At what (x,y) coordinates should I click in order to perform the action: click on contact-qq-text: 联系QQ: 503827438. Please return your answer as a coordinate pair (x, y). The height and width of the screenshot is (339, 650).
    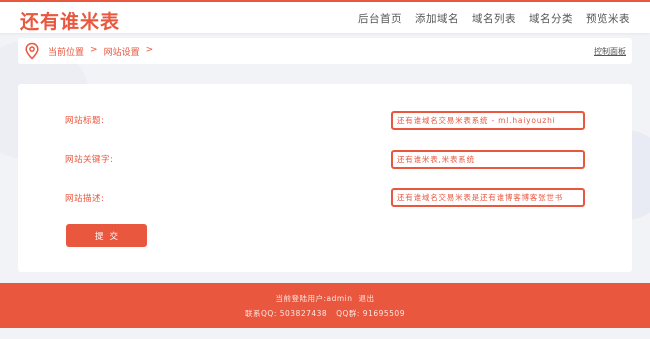
    Looking at the image, I should click on (286, 313).